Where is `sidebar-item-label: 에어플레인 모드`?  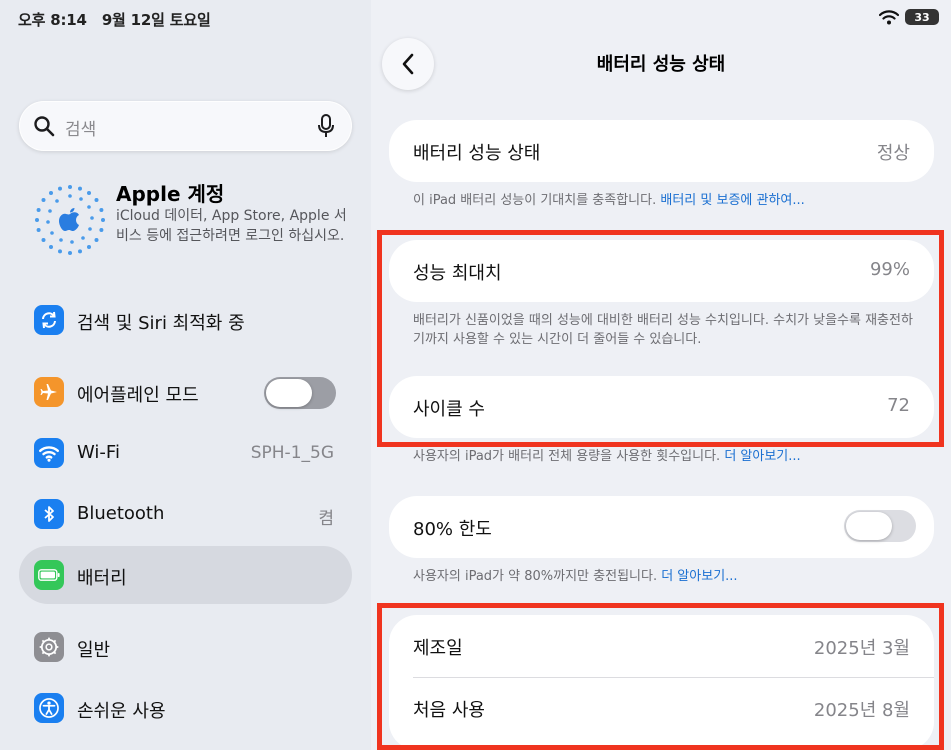
sidebar-item-label: 에어플레인 모드 is located at coordinates (138, 395).